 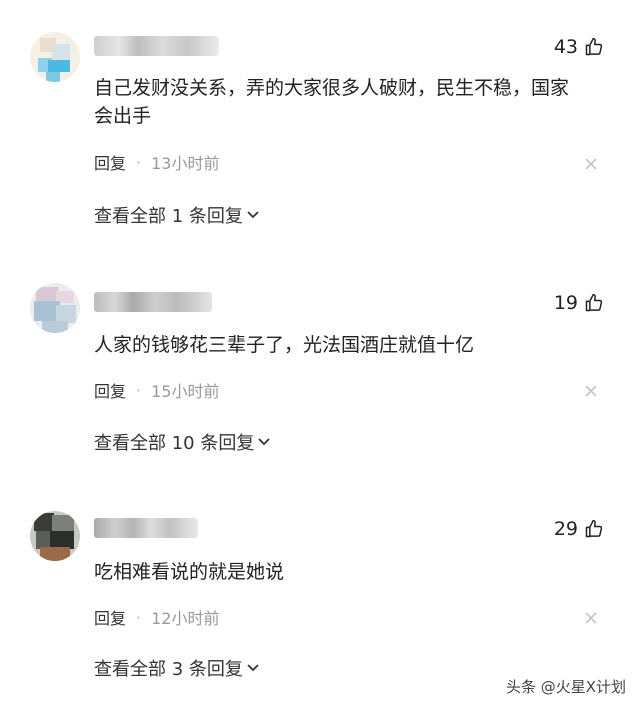 I want to click on like-button: 29, so click(x=579, y=529).